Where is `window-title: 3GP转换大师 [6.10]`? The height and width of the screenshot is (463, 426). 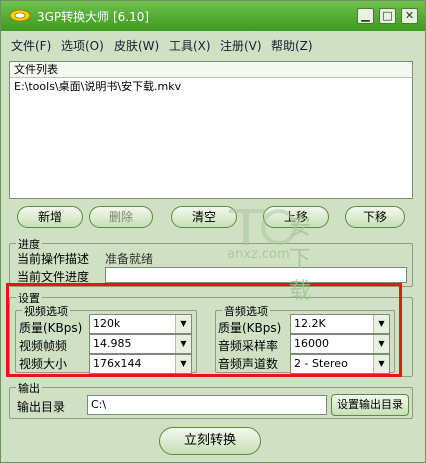 window-title: 3GP转换大师 [6.10] is located at coordinates (93, 17).